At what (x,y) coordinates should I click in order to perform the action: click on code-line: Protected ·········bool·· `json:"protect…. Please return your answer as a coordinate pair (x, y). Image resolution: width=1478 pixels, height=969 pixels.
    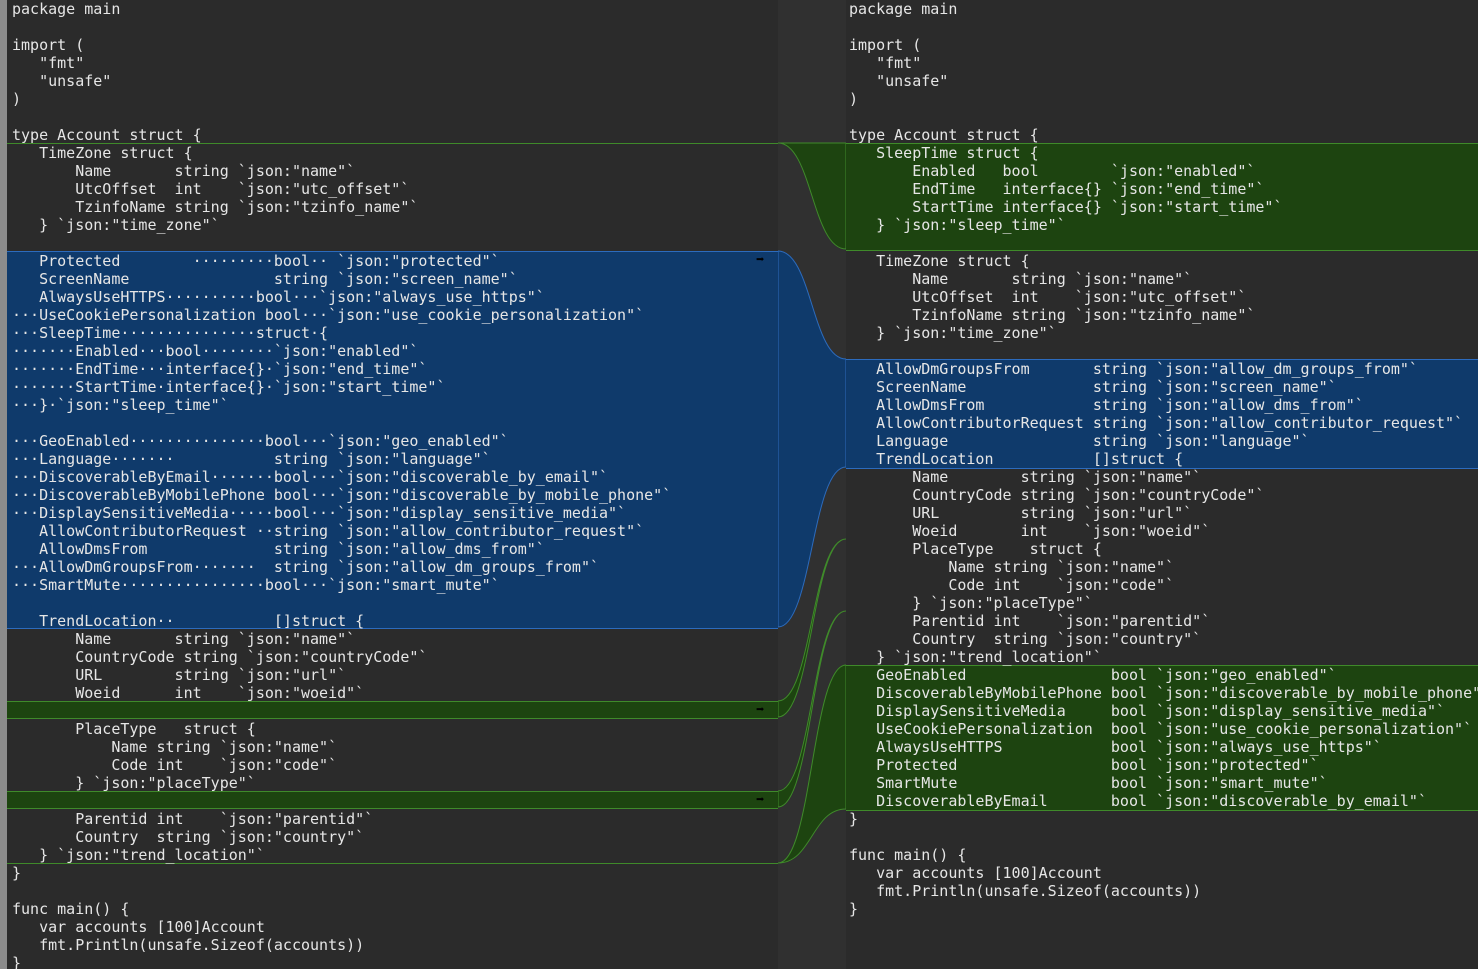
    Looking at the image, I should click on (341, 261).